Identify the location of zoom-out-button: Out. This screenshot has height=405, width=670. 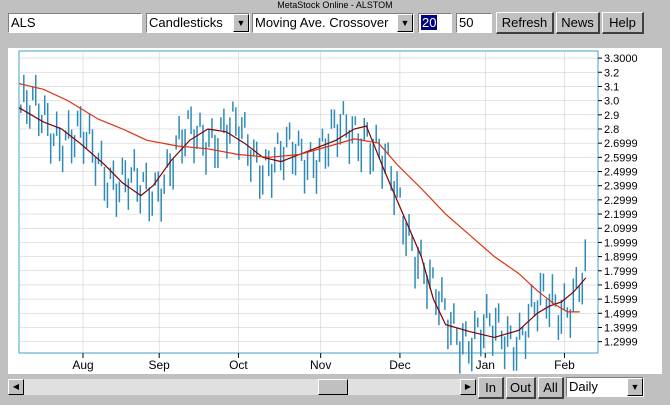
(521, 388).